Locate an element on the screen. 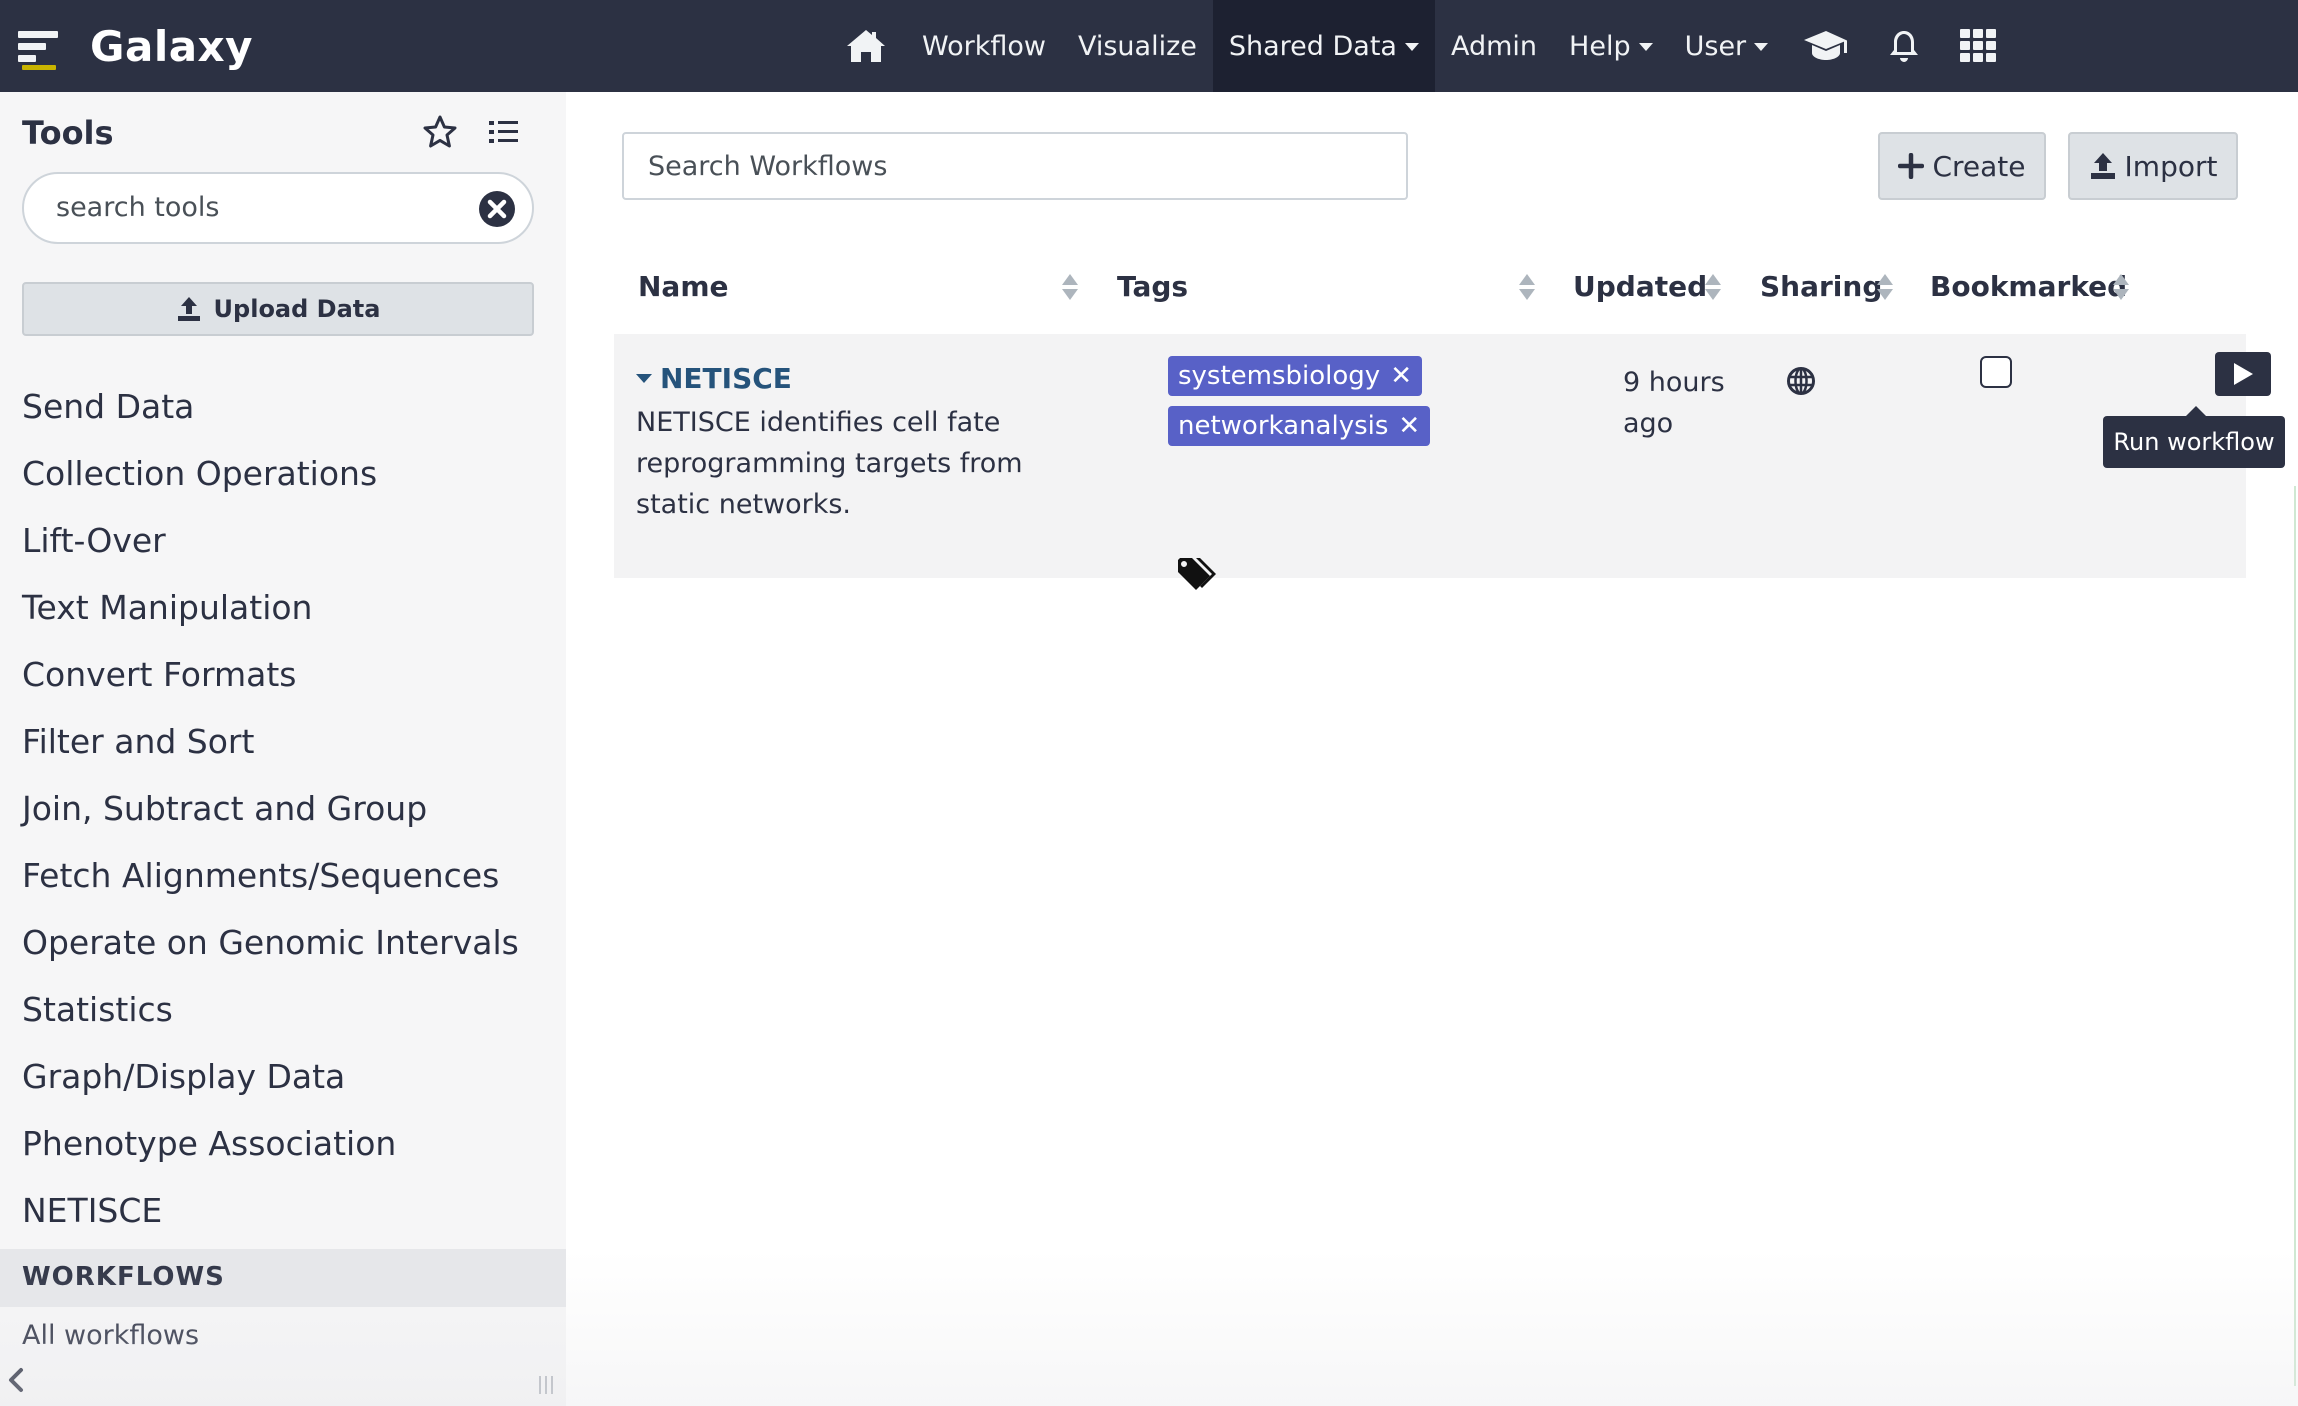 The width and height of the screenshot is (2298, 1406). upload-data-label: Upload Data is located at coordinates (297, 309).